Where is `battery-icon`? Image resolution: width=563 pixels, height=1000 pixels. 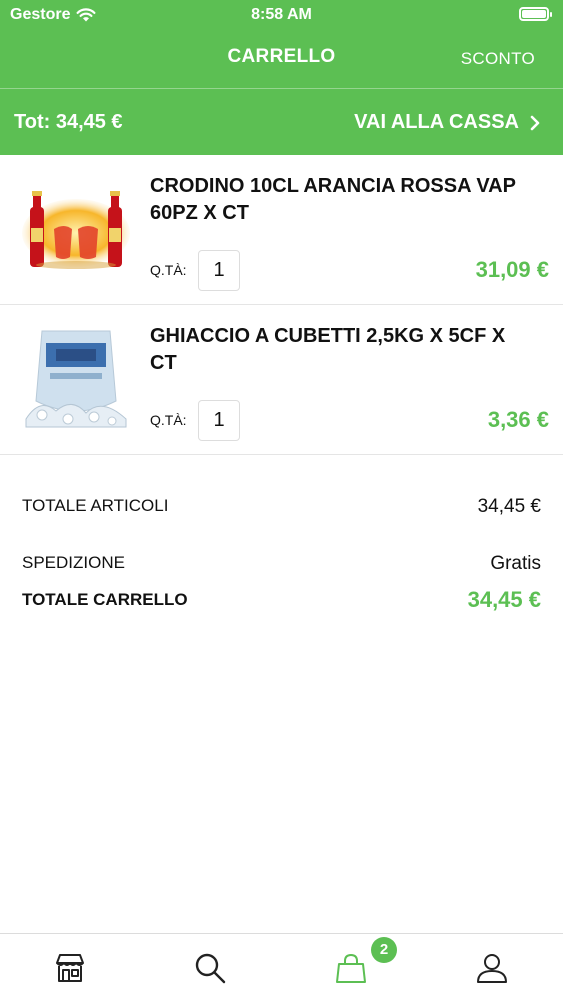 battery-icon is located at coordinates (535, 14).